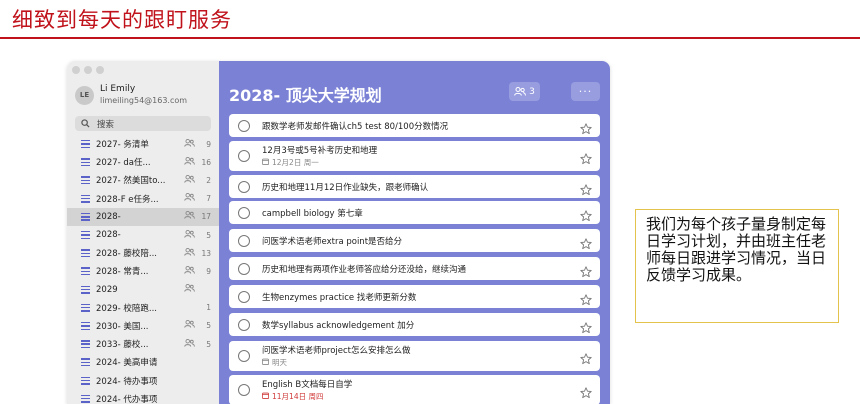 The image size is (860, 404). I want to click on account-profile: LE Li Emily limeiling54@163.com, so click(131, 95).